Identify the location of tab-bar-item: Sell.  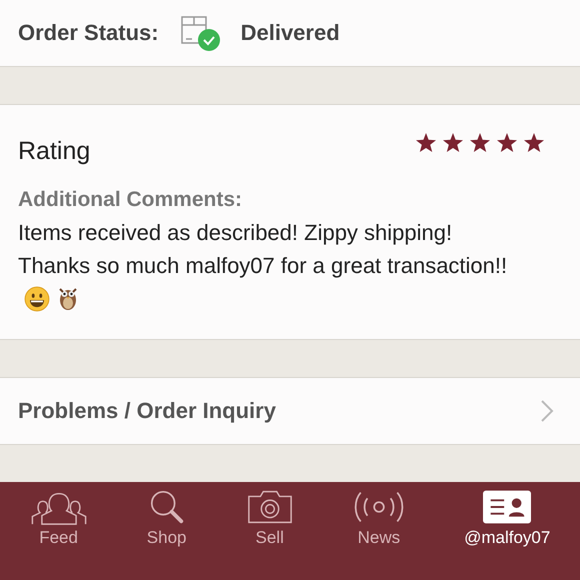
(270, 518).